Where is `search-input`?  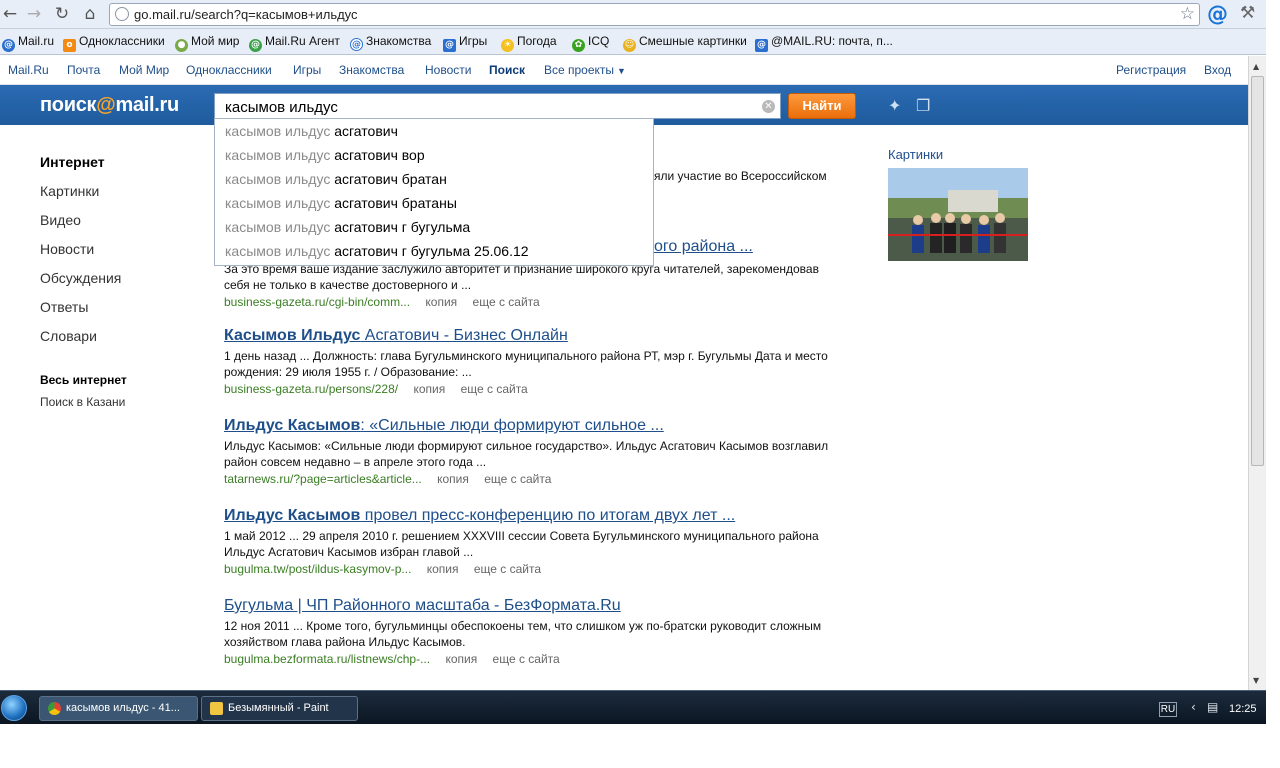
search-input is located at coordinates (490, 107).